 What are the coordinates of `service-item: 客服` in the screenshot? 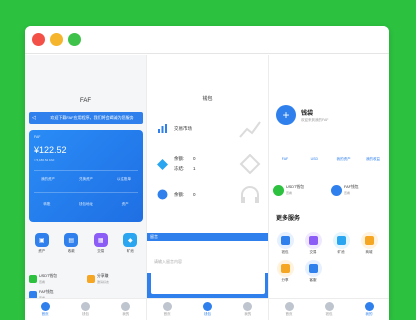 It's located at (313, 271).